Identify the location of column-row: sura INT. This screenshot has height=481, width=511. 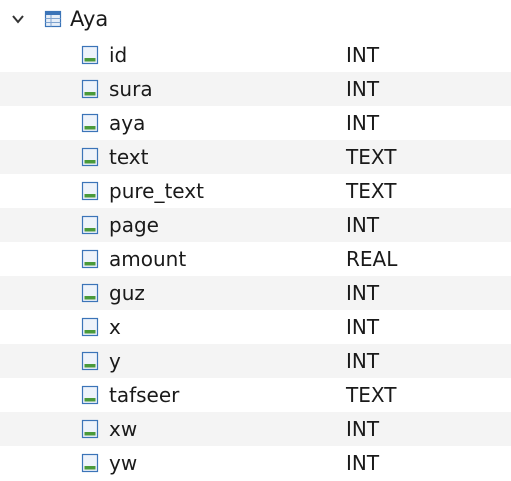
(255, 89).